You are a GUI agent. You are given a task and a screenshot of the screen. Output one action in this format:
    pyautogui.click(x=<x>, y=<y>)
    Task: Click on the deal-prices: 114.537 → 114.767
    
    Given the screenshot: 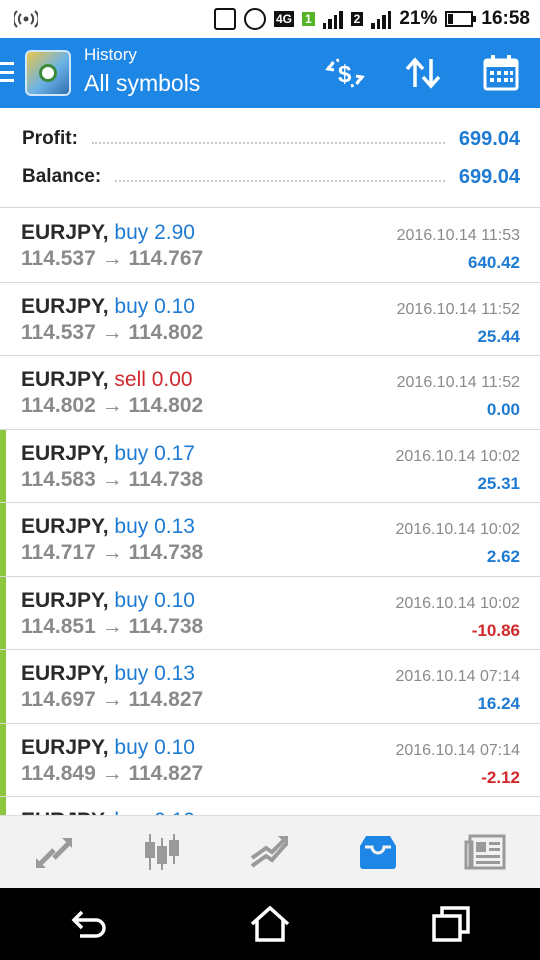 What is the action you would take?
    pyautogui.click(x=112, y=259)
    